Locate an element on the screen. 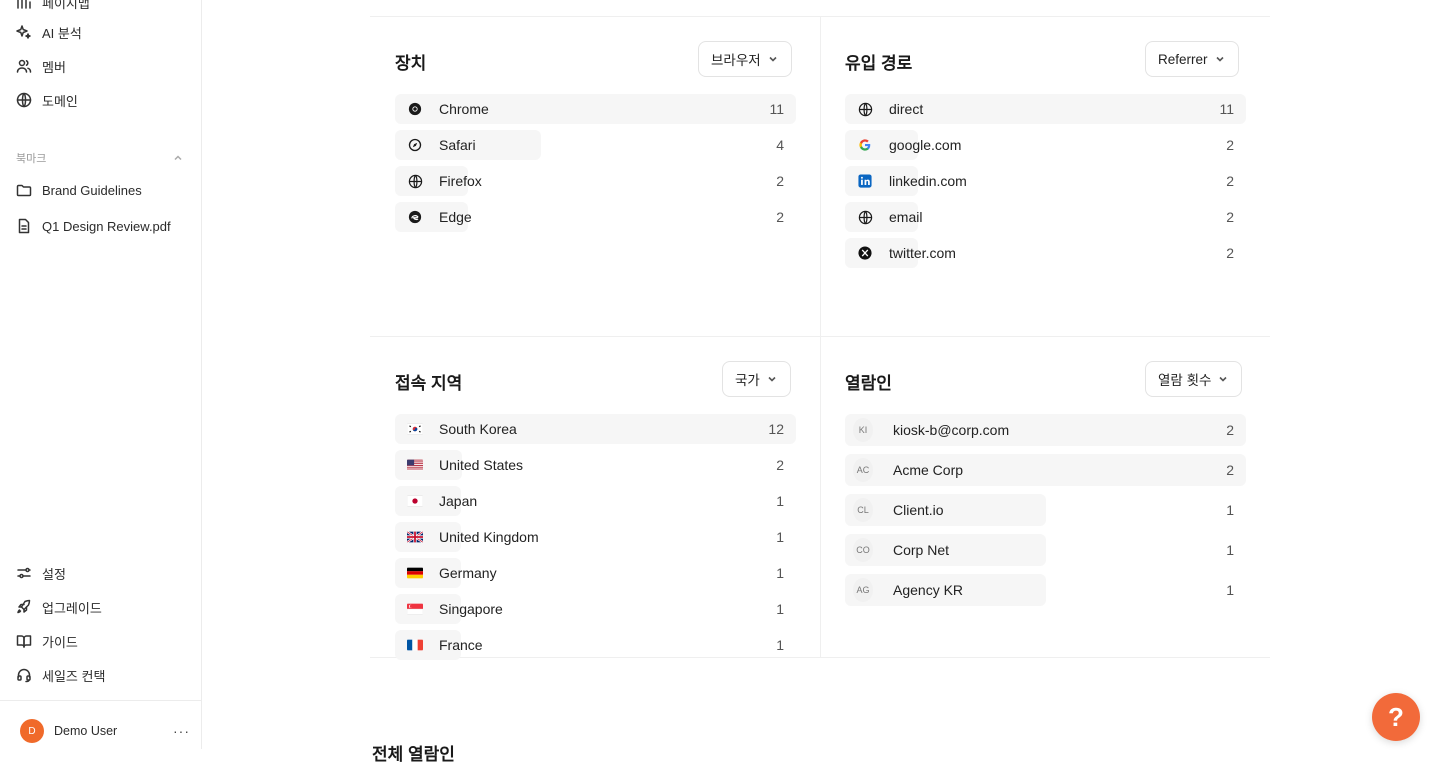  sidebar-item-label: 멤버 is located at coordinates (54, 67).